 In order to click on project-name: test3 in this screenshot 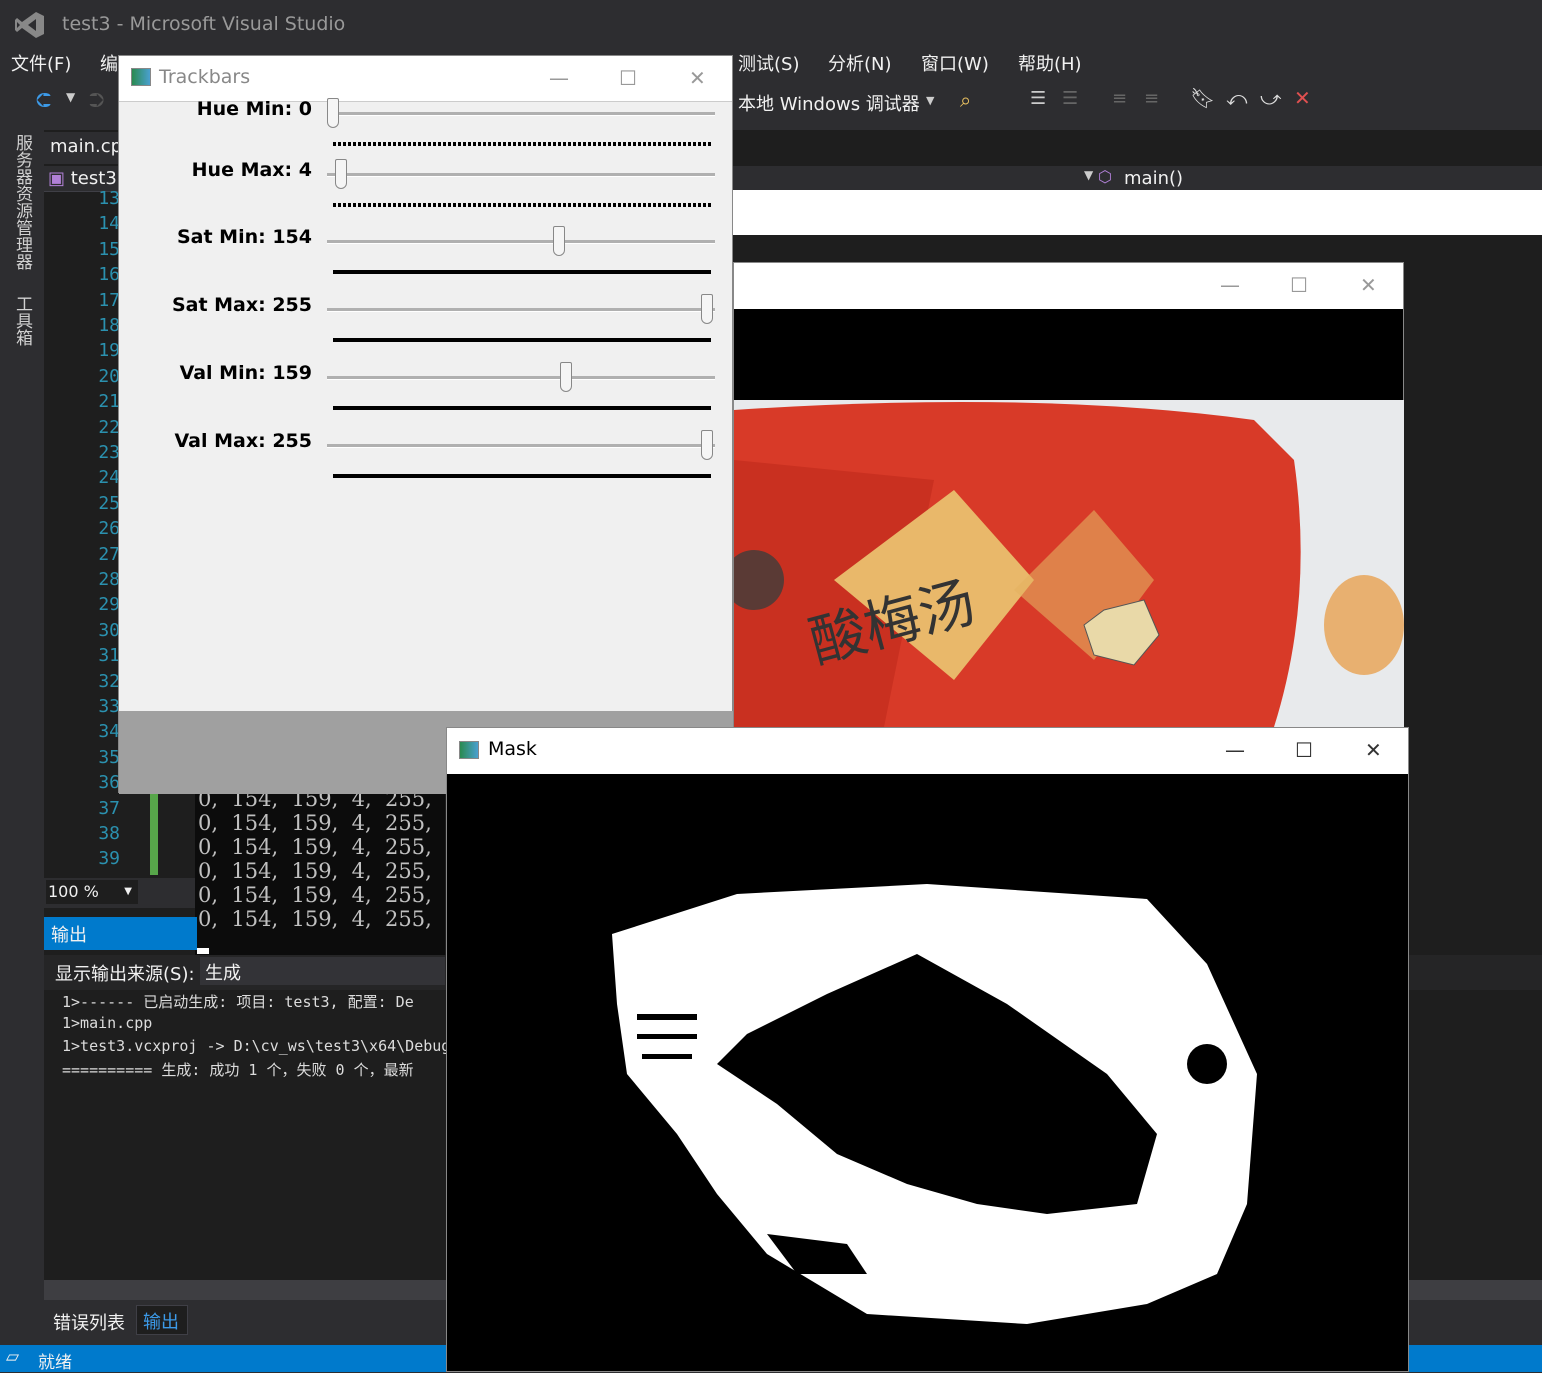, I will do `click(93, 178)`.